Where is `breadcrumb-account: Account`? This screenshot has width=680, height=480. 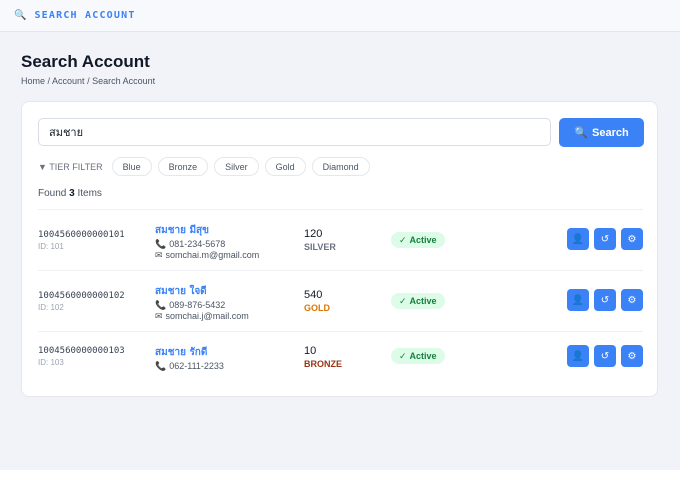
breadcrumb-account: Account is located at coordinates (68, 81).